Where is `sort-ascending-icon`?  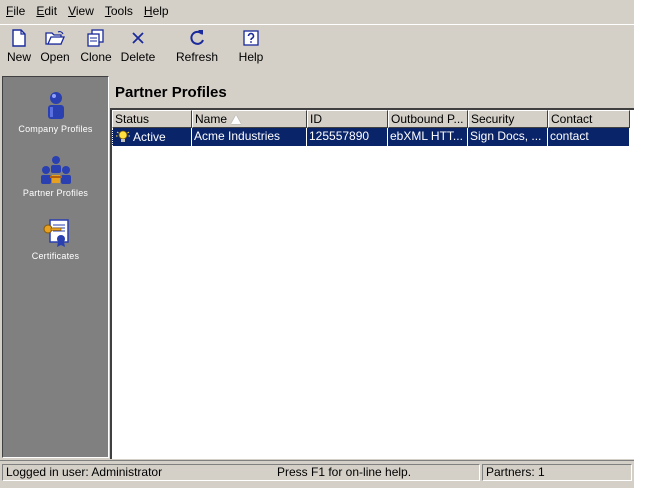
sort-ascending-icon is located at coordinates (236, 119).